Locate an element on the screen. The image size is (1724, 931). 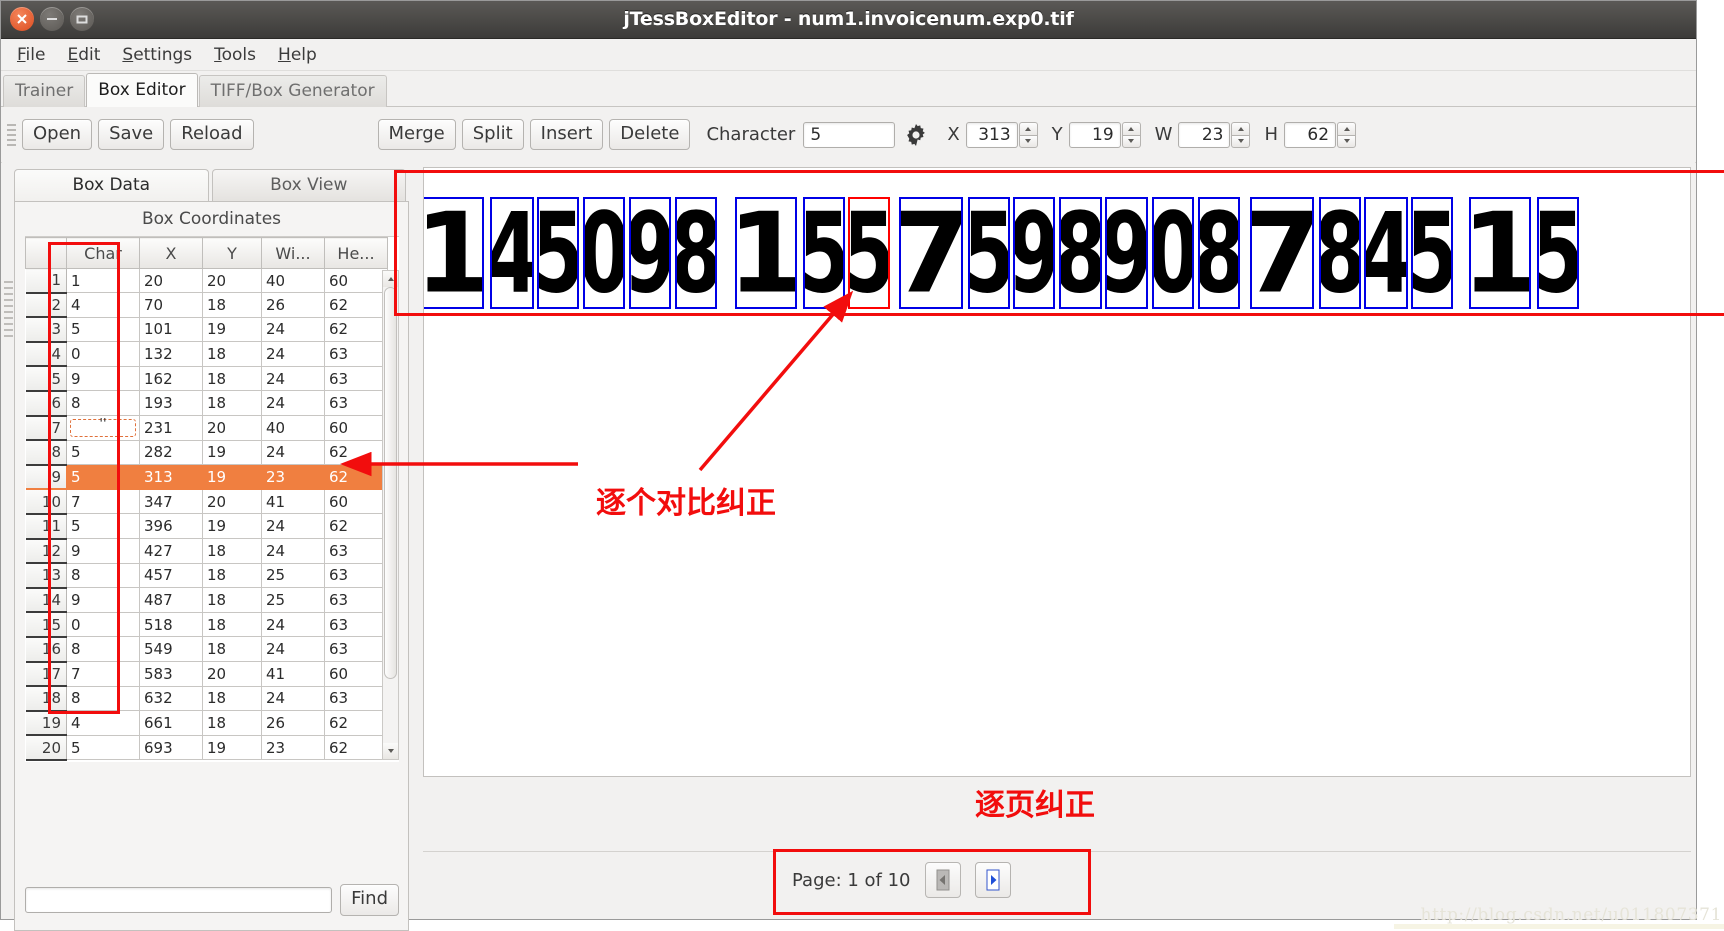
y-spinner-down is located at coordinates (1131, 141).